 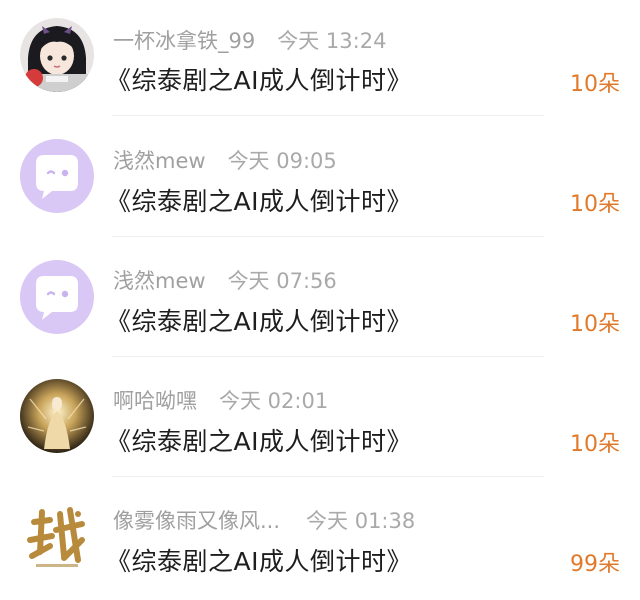 What do you see at coordinates (225, 160) in the screenshot?
I see `item-meta: 浅然mew 今天 09:05` at bounding box center [225, 160].